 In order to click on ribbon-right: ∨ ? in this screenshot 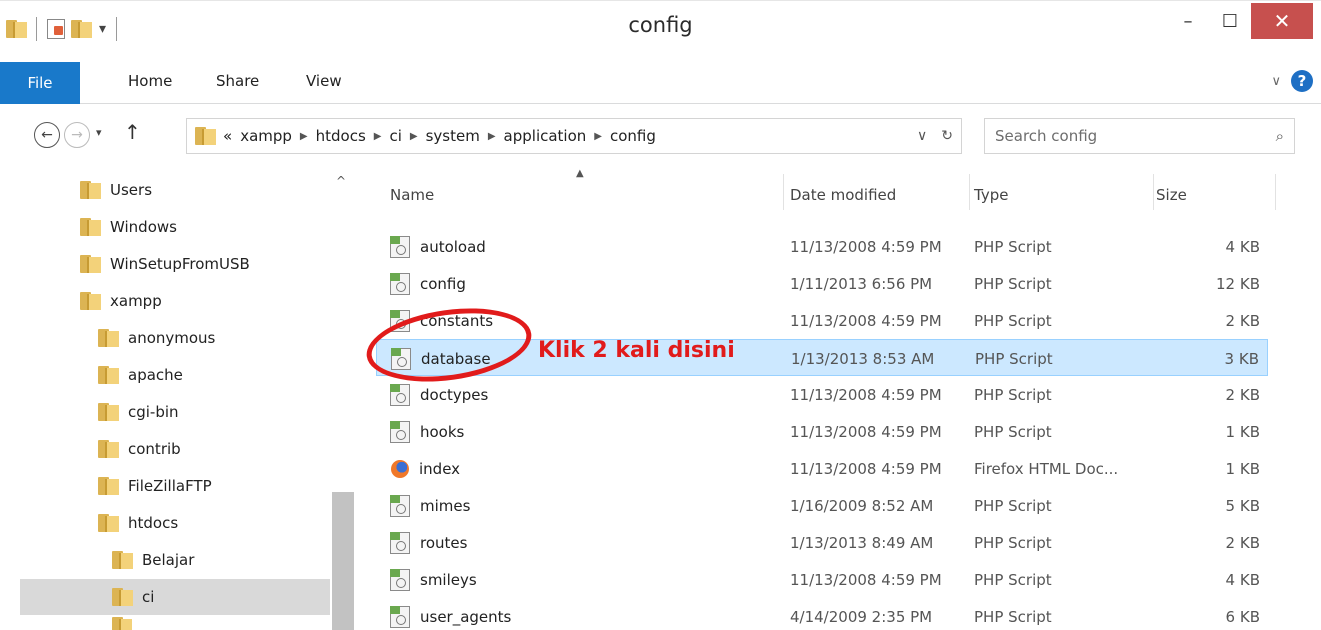, I will do `click(1292, 81)`.